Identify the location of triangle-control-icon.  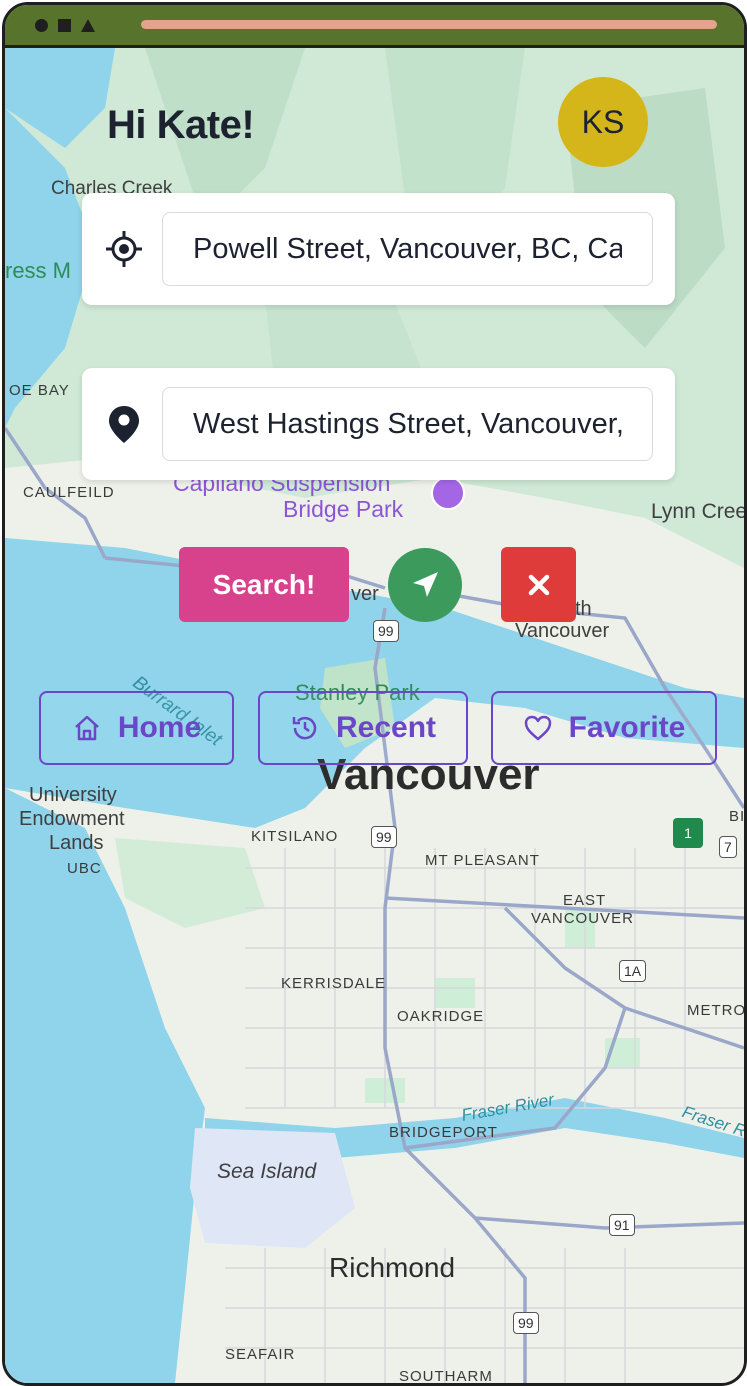
(88, 25).